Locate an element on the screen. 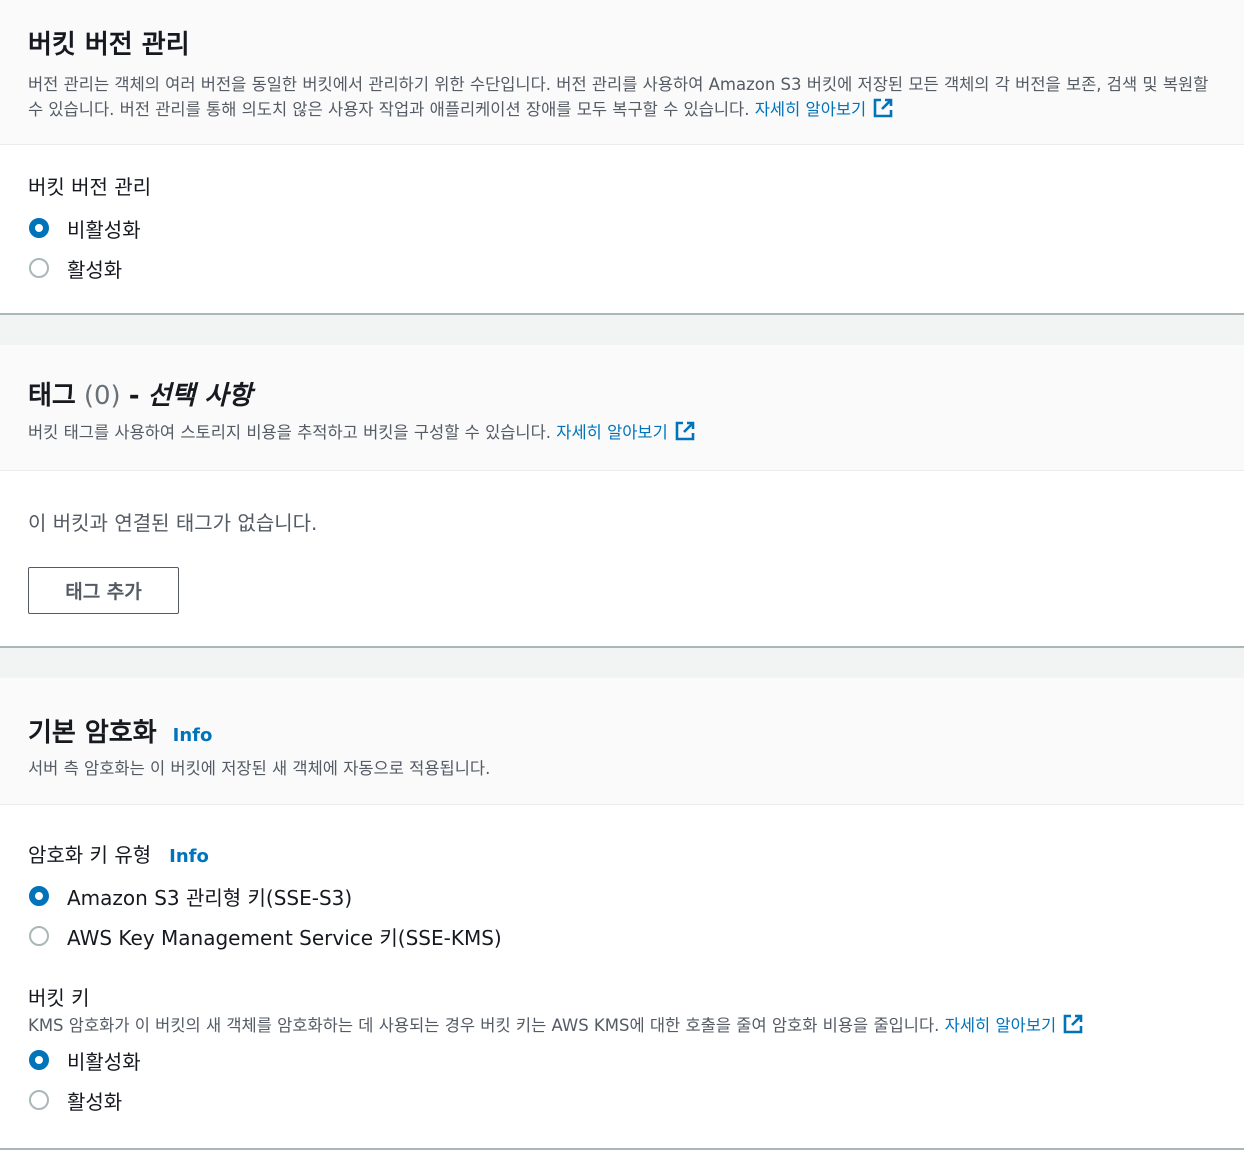  bucket-key-learn-more-link: 자세히 알아보기 is located at coordinates (1015, 1024).